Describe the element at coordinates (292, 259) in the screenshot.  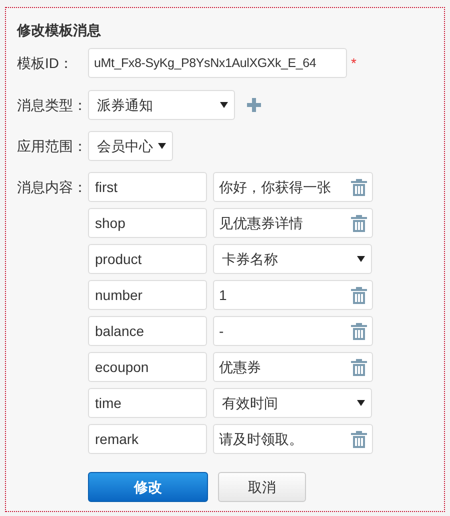
I see `select-field: 卡券名称` at that location.